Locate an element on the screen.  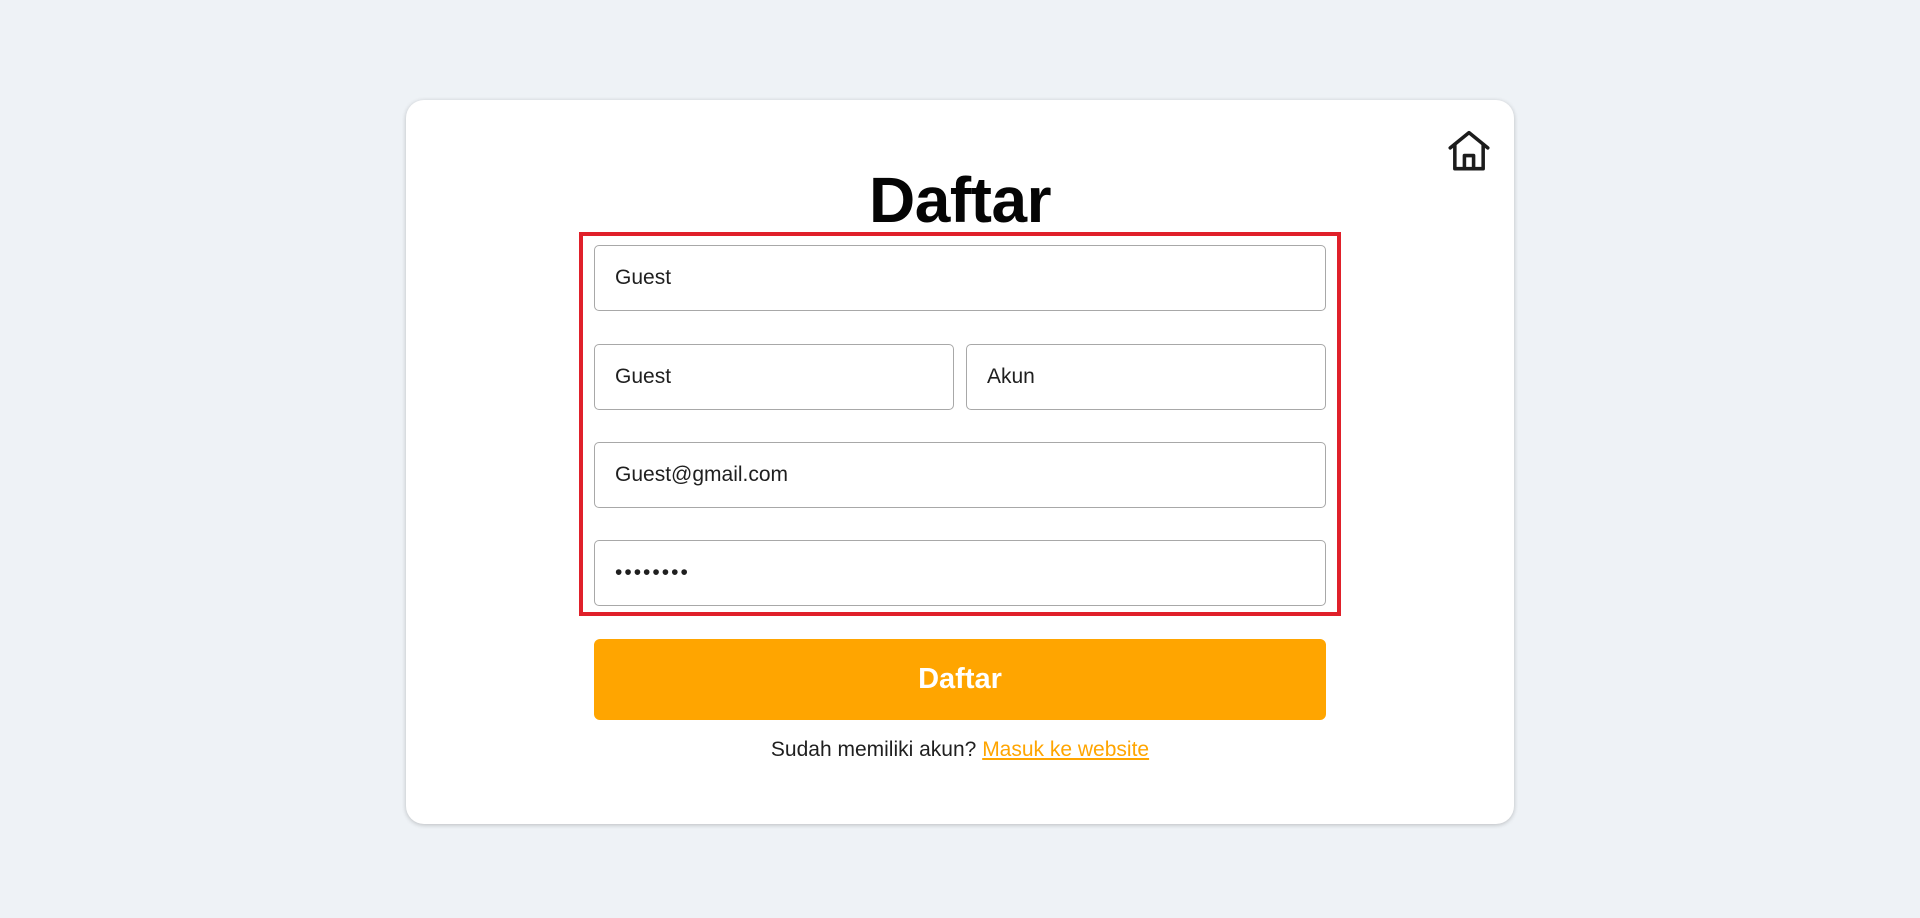
login-link: Masuk ke website is located at coordinates (1065, 749).